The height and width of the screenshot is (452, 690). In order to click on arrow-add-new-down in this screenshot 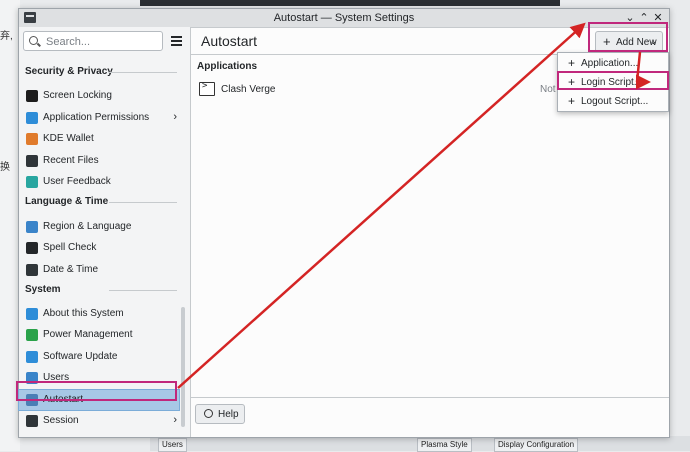, I will do `click(638, 67)`.